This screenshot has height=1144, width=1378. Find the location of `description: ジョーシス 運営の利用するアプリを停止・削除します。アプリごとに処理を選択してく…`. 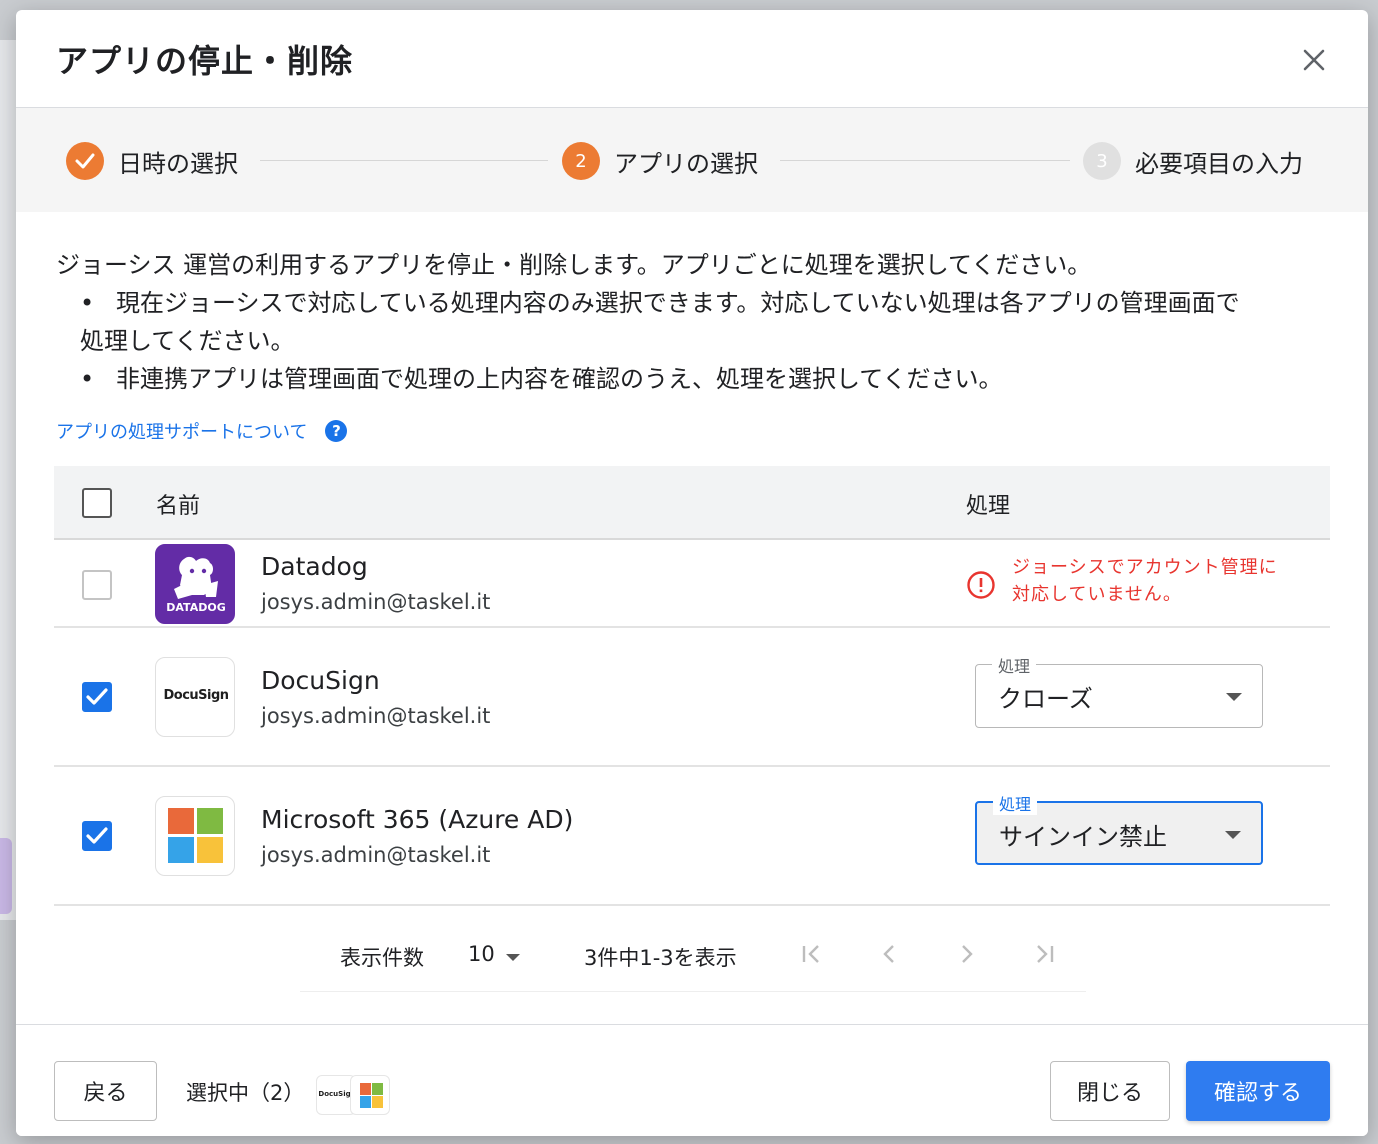

description: ジョーシス 運営の利用するアプリを停止・削除します。アプリごとに処理を選択してく… is located at coordinates (696, 322).